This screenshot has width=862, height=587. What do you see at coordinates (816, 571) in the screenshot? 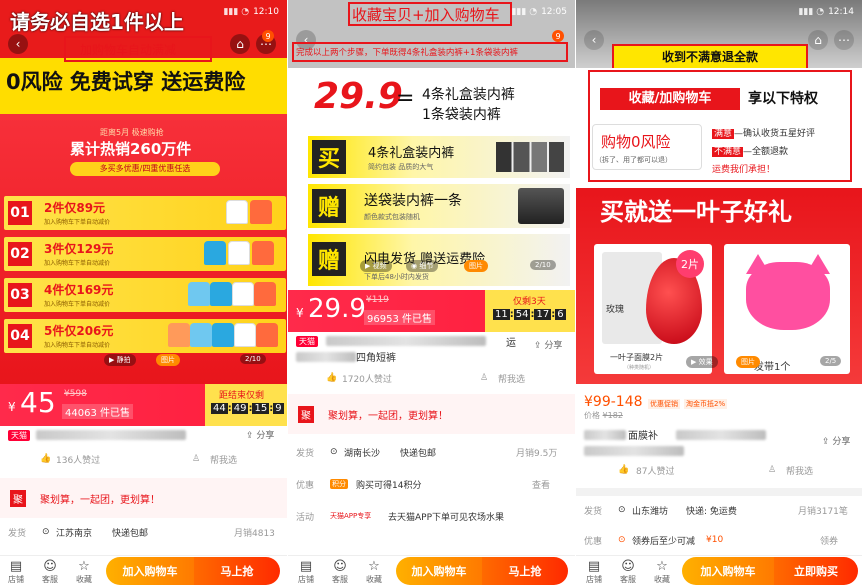
I see `buy-now-button: 立即购买` at bounding box center [816, 571].